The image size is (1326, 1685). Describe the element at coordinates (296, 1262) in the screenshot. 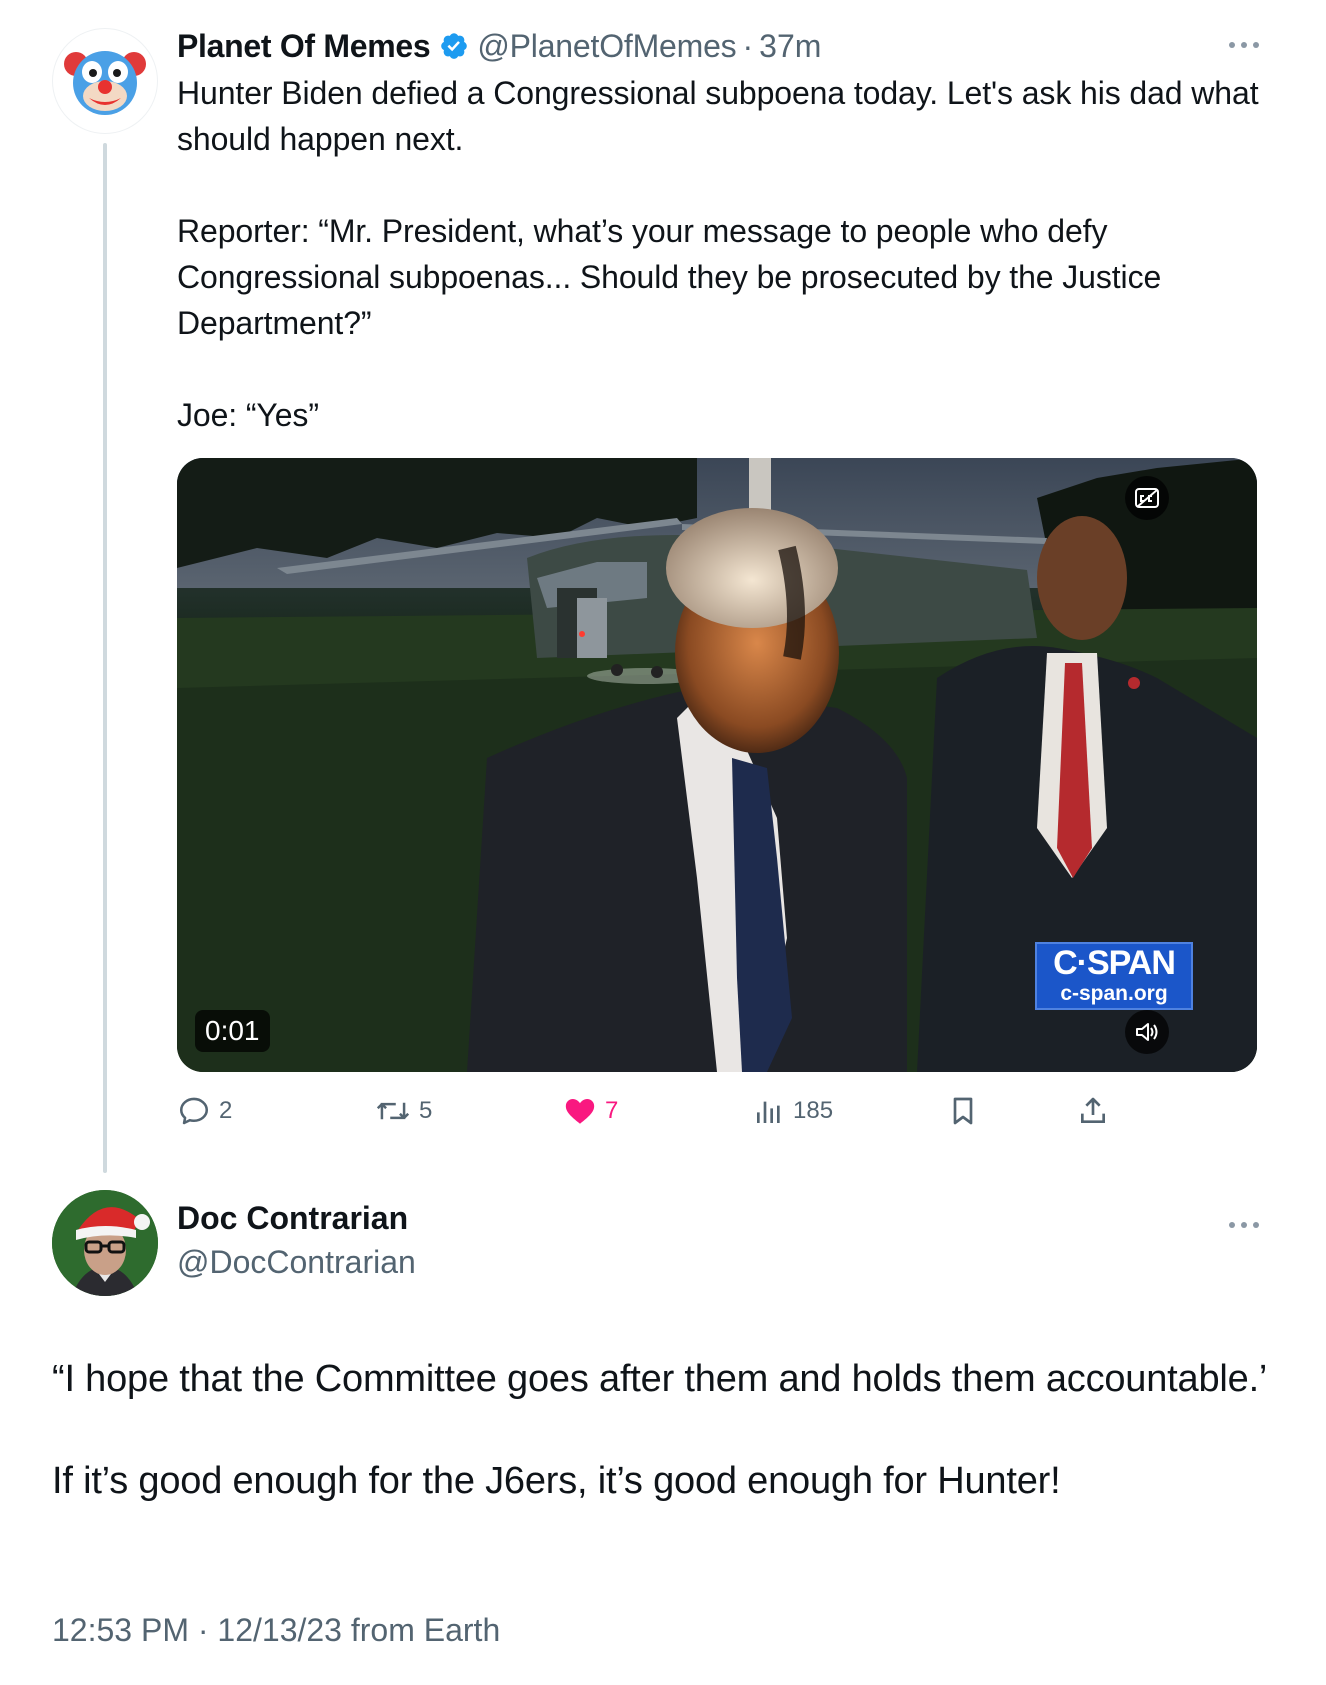

I see `reply-author-handle: @DocContrarian` at that location.